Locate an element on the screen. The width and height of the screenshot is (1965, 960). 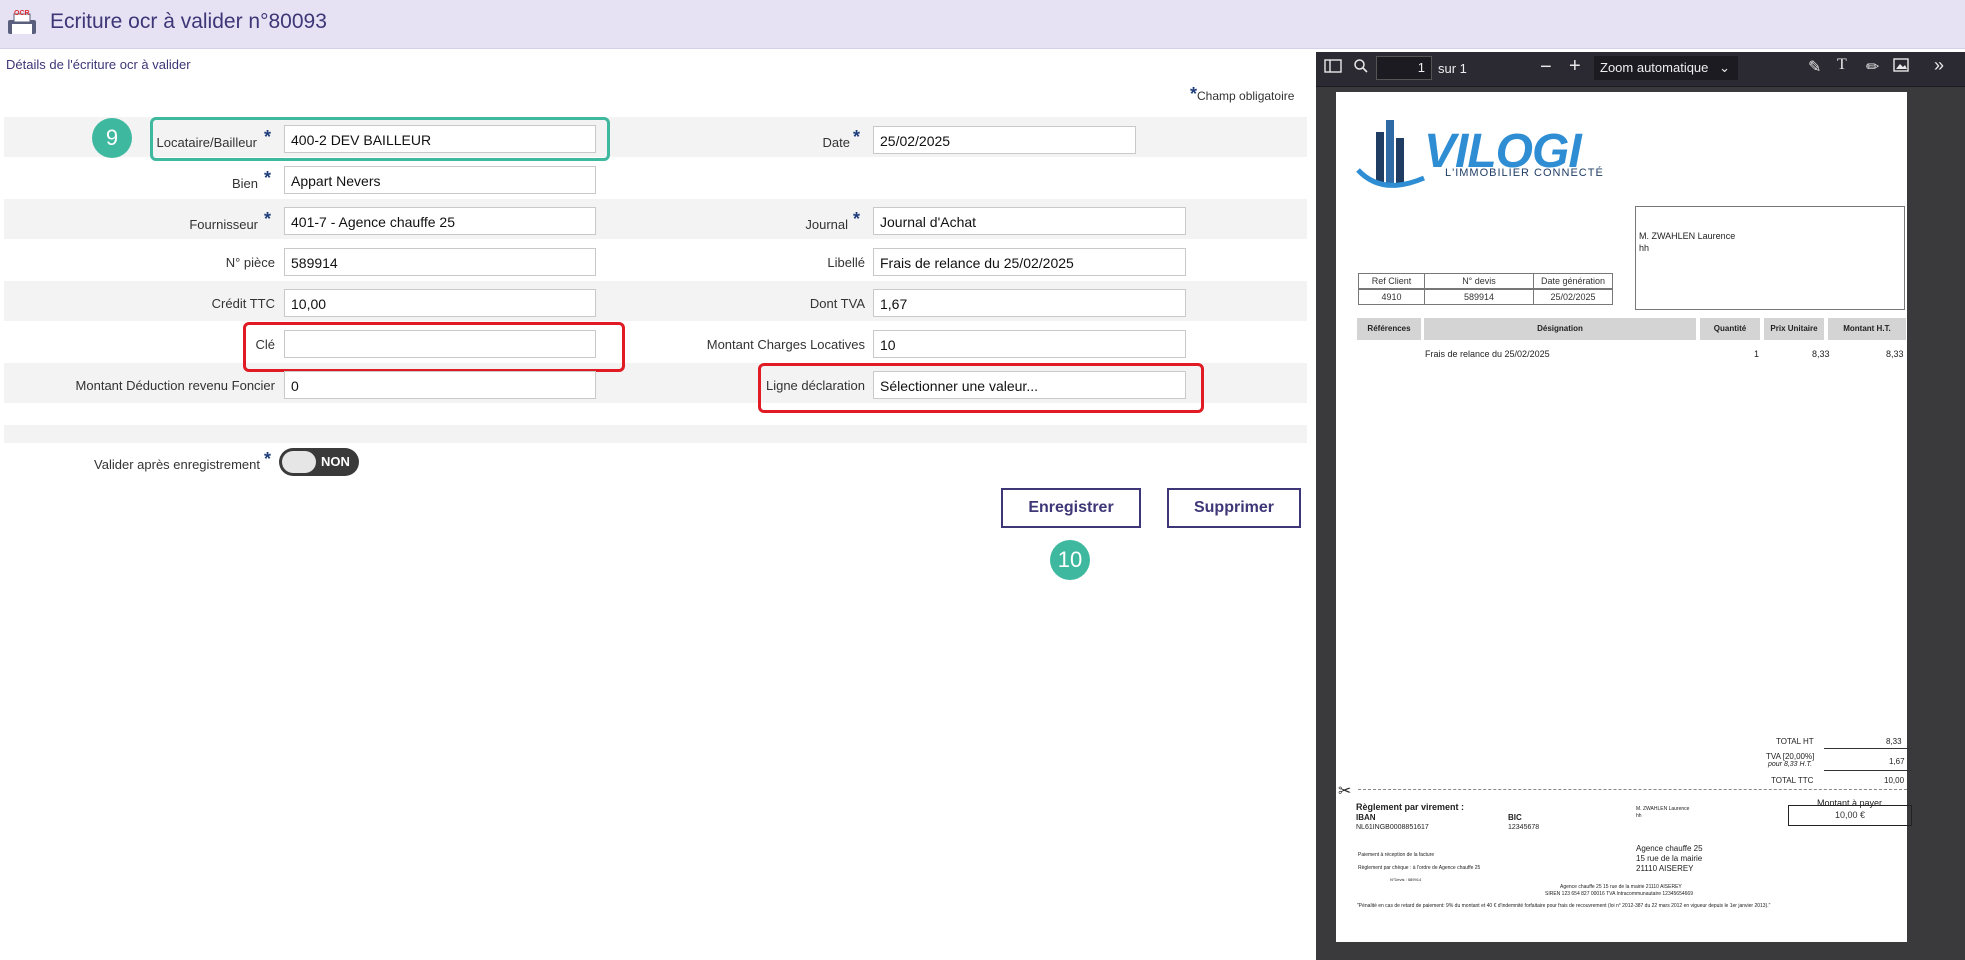
journal-label: Journal is located at coordinates (826, 224).